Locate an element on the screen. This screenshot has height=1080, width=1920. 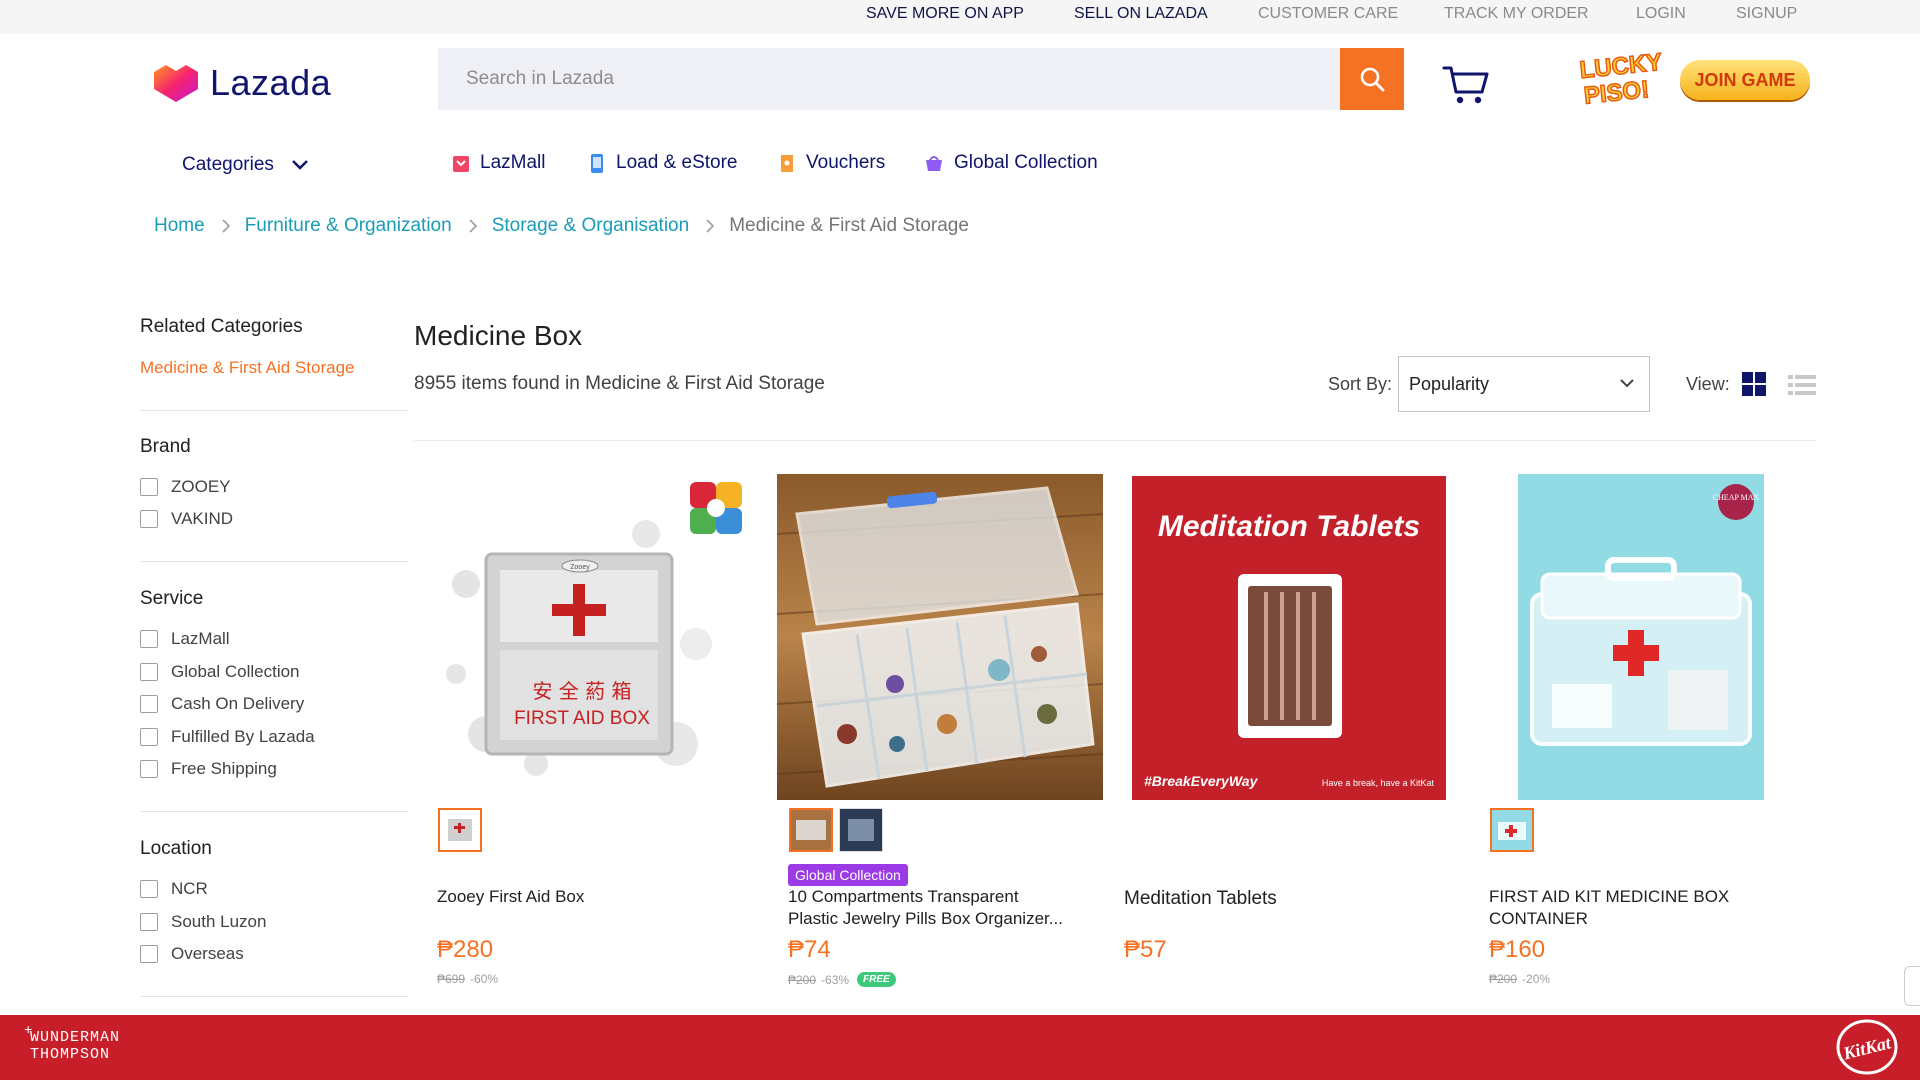
chinese-label: 安 全 葯 箱 is located at coordinates (581, 691).